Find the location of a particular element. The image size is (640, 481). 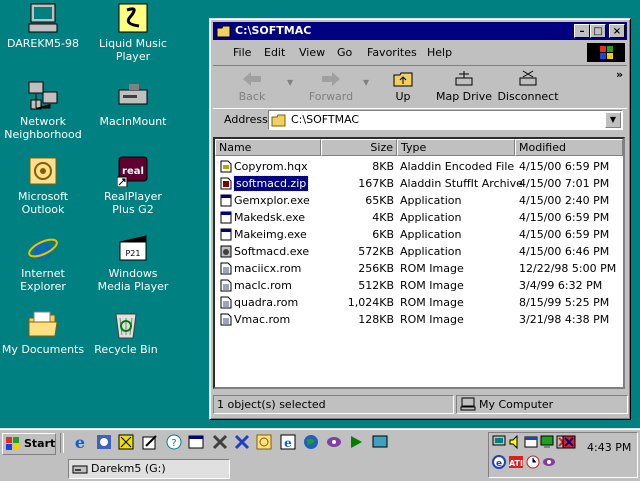

ie-quicklaunch-icon: e is located at coordinates (80, 442).